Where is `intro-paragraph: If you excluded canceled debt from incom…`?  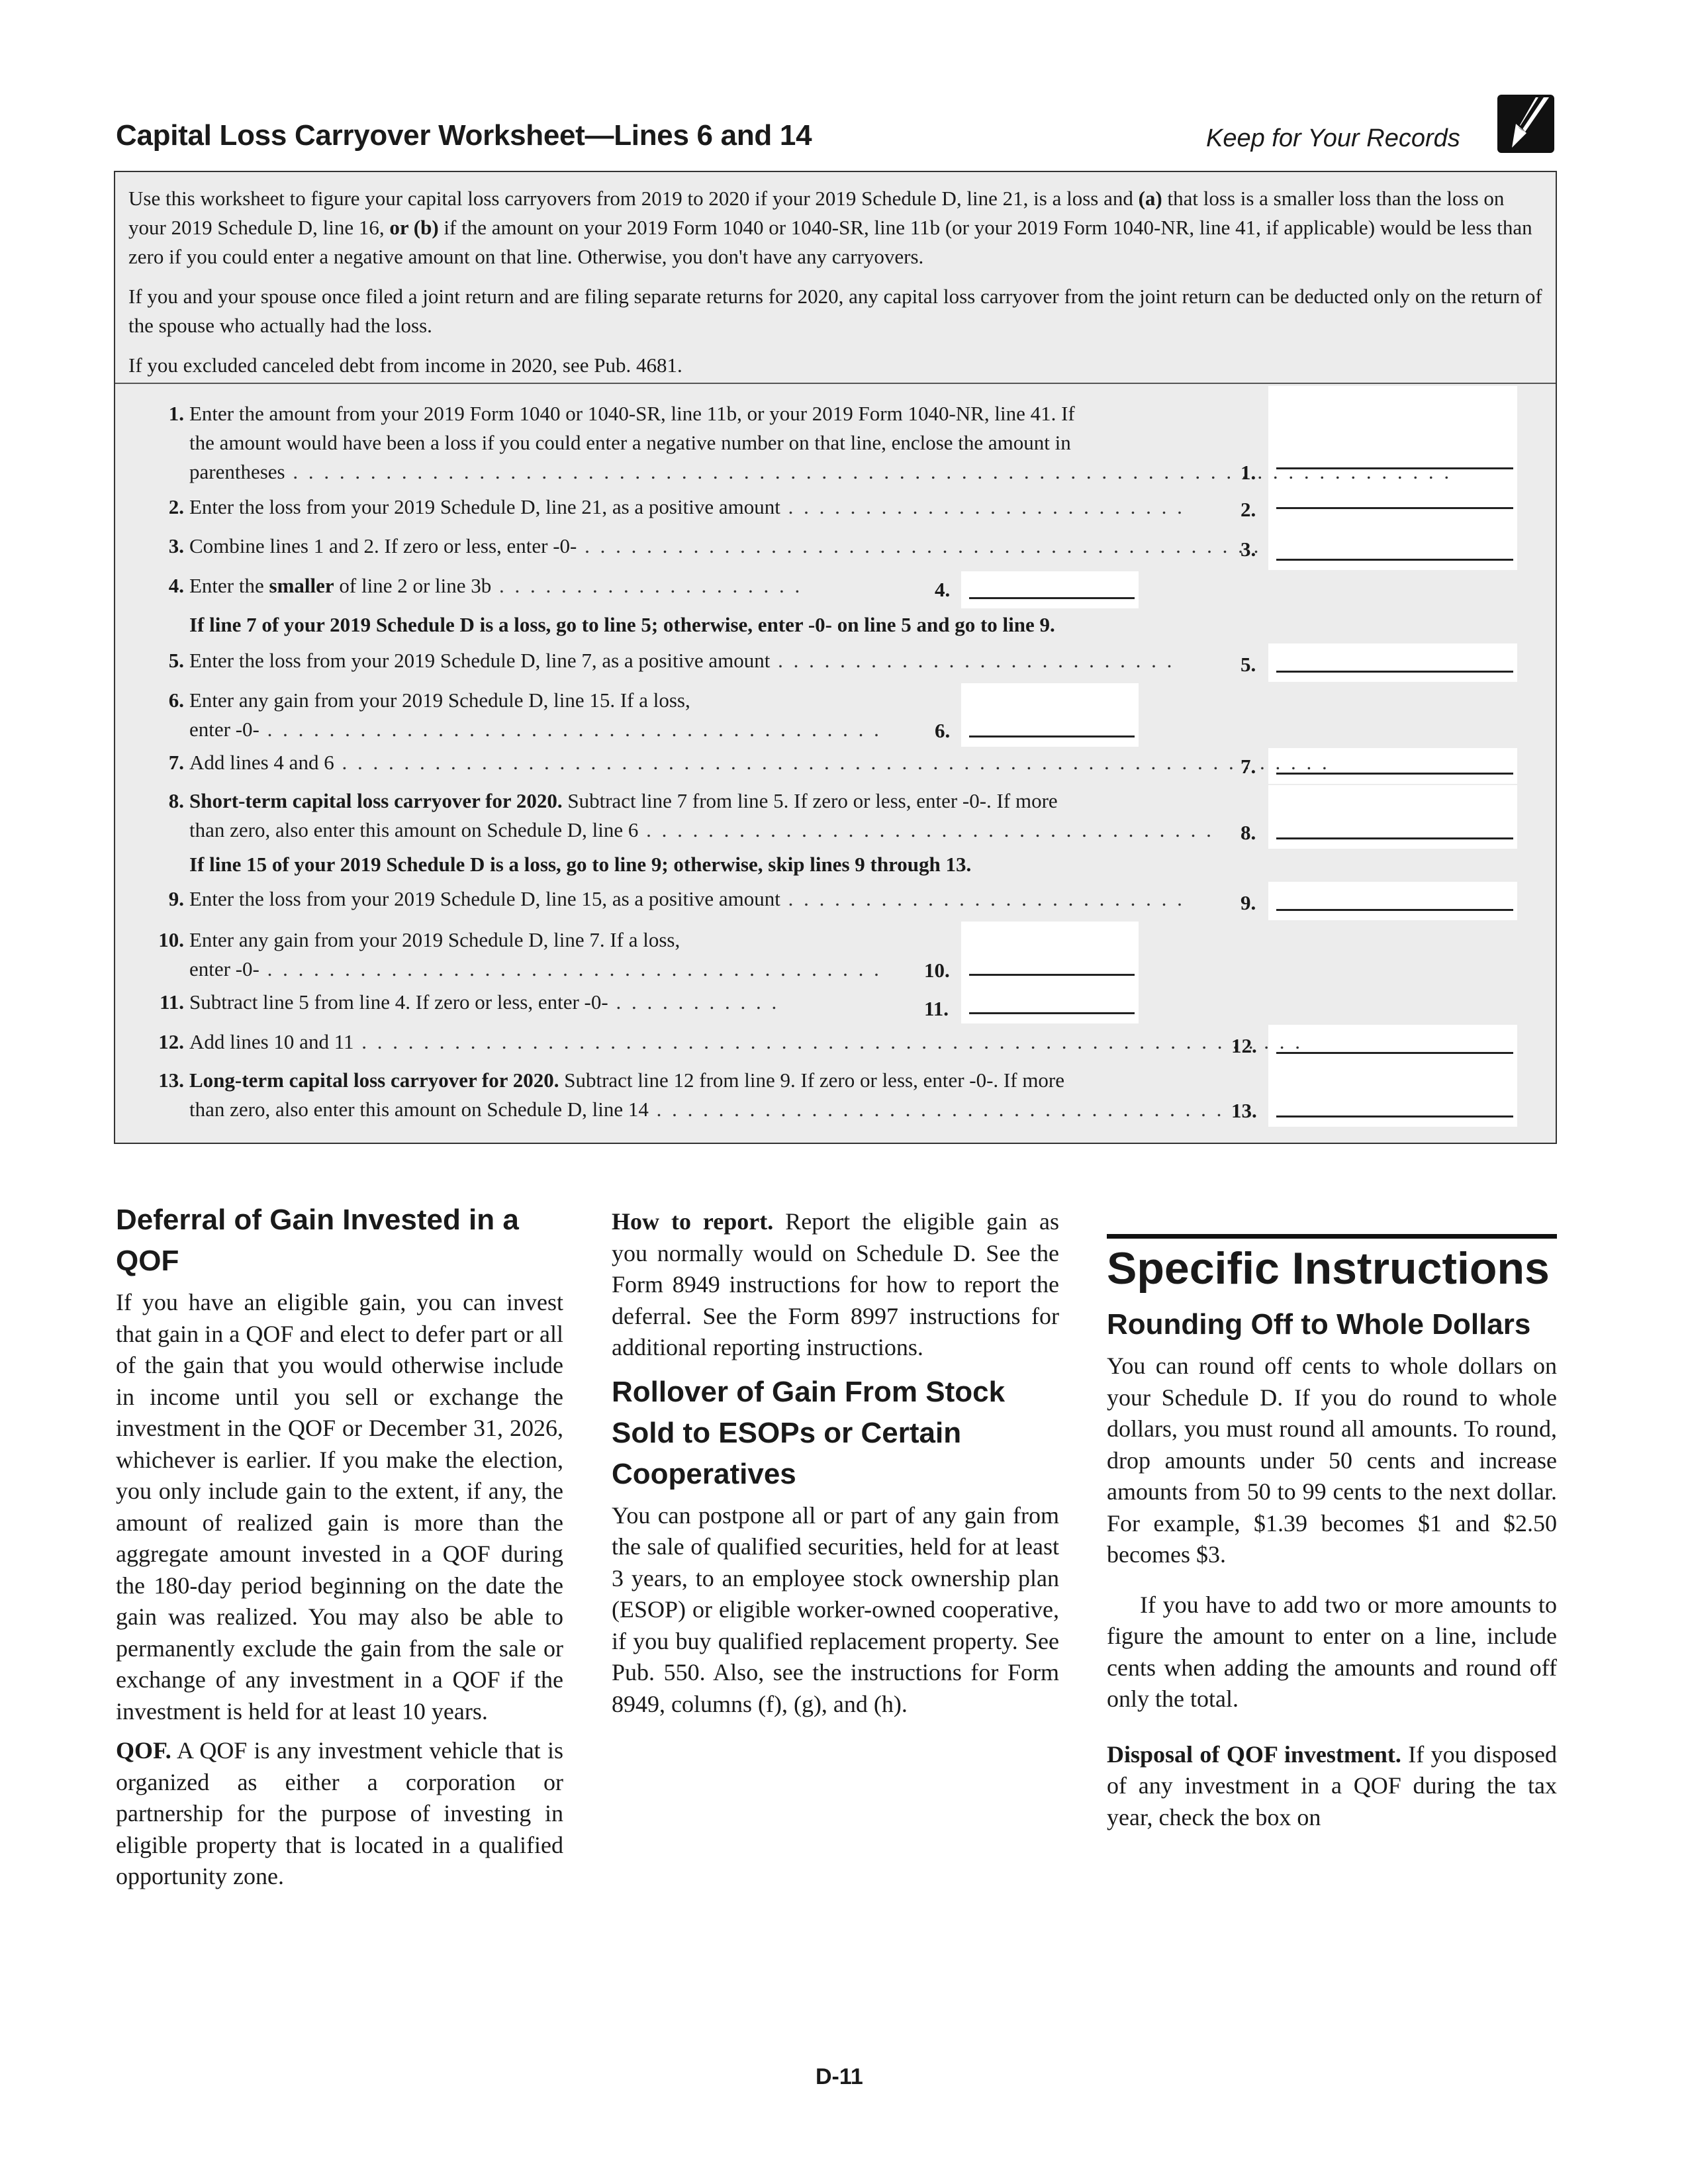 intro-paragraph: If you excluded canceled debt from incom… is located at coordinates (405, 365).